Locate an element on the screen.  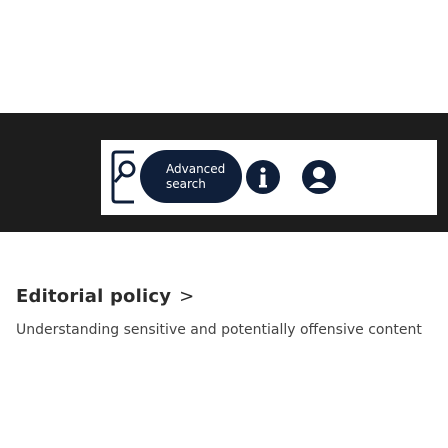
user-icon is located at coordinates (319, 177).